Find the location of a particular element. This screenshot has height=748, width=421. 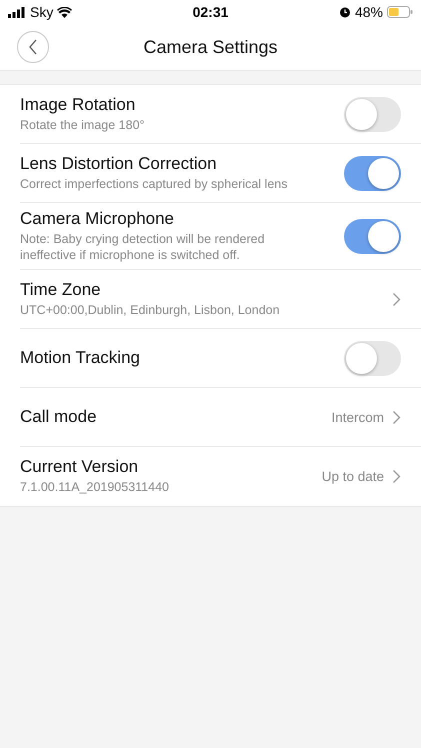

clock-time: 02:31 is located at coordinates (210, 12).